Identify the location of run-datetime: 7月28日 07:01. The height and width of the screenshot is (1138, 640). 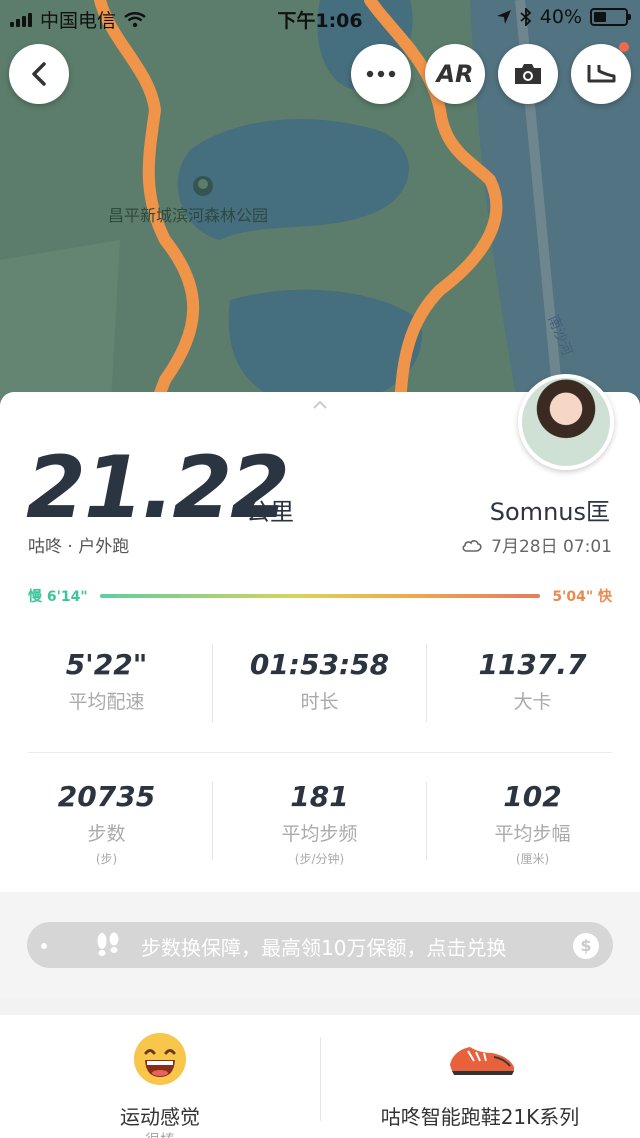
(536, 544).